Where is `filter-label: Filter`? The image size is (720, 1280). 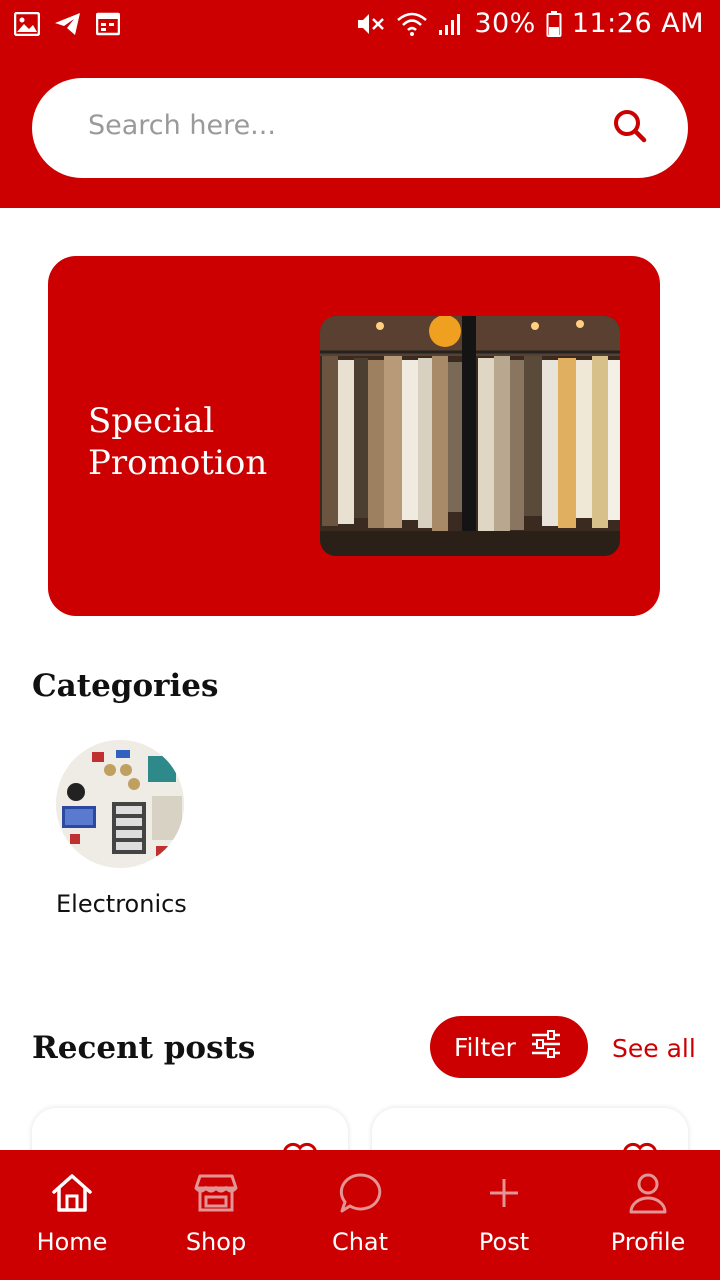
filter-label: Filter is located at coordinates (485, 1047).